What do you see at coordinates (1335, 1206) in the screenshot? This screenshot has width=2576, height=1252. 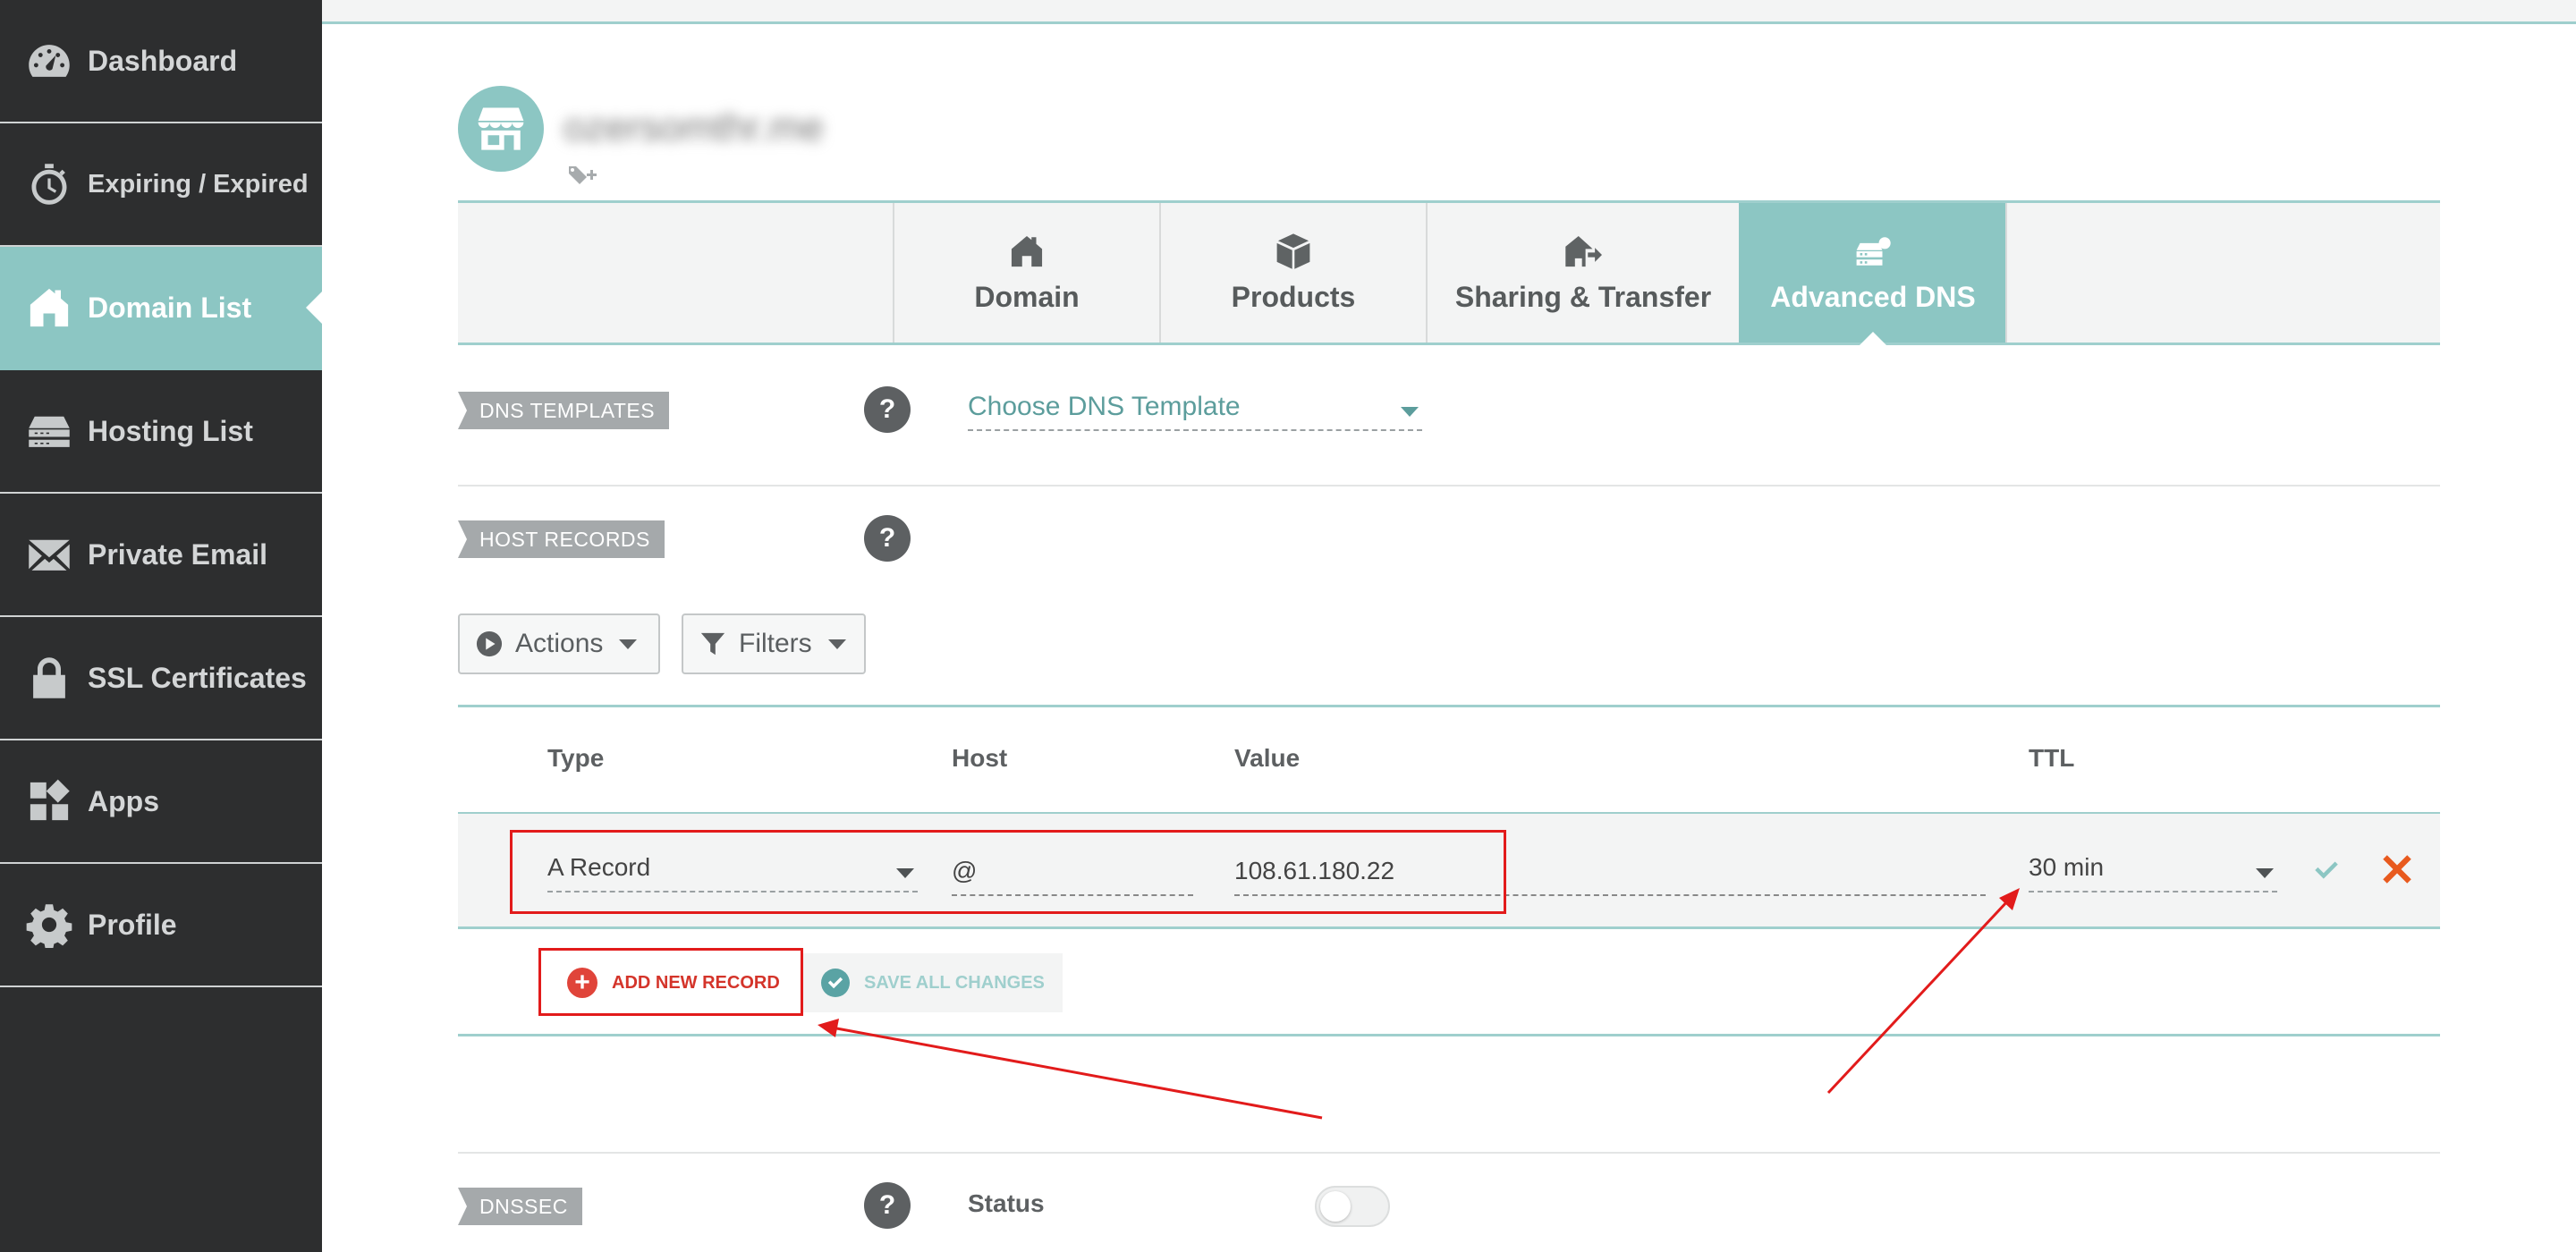 I see `toggle-knob` at bounding box center [1335, 1206].